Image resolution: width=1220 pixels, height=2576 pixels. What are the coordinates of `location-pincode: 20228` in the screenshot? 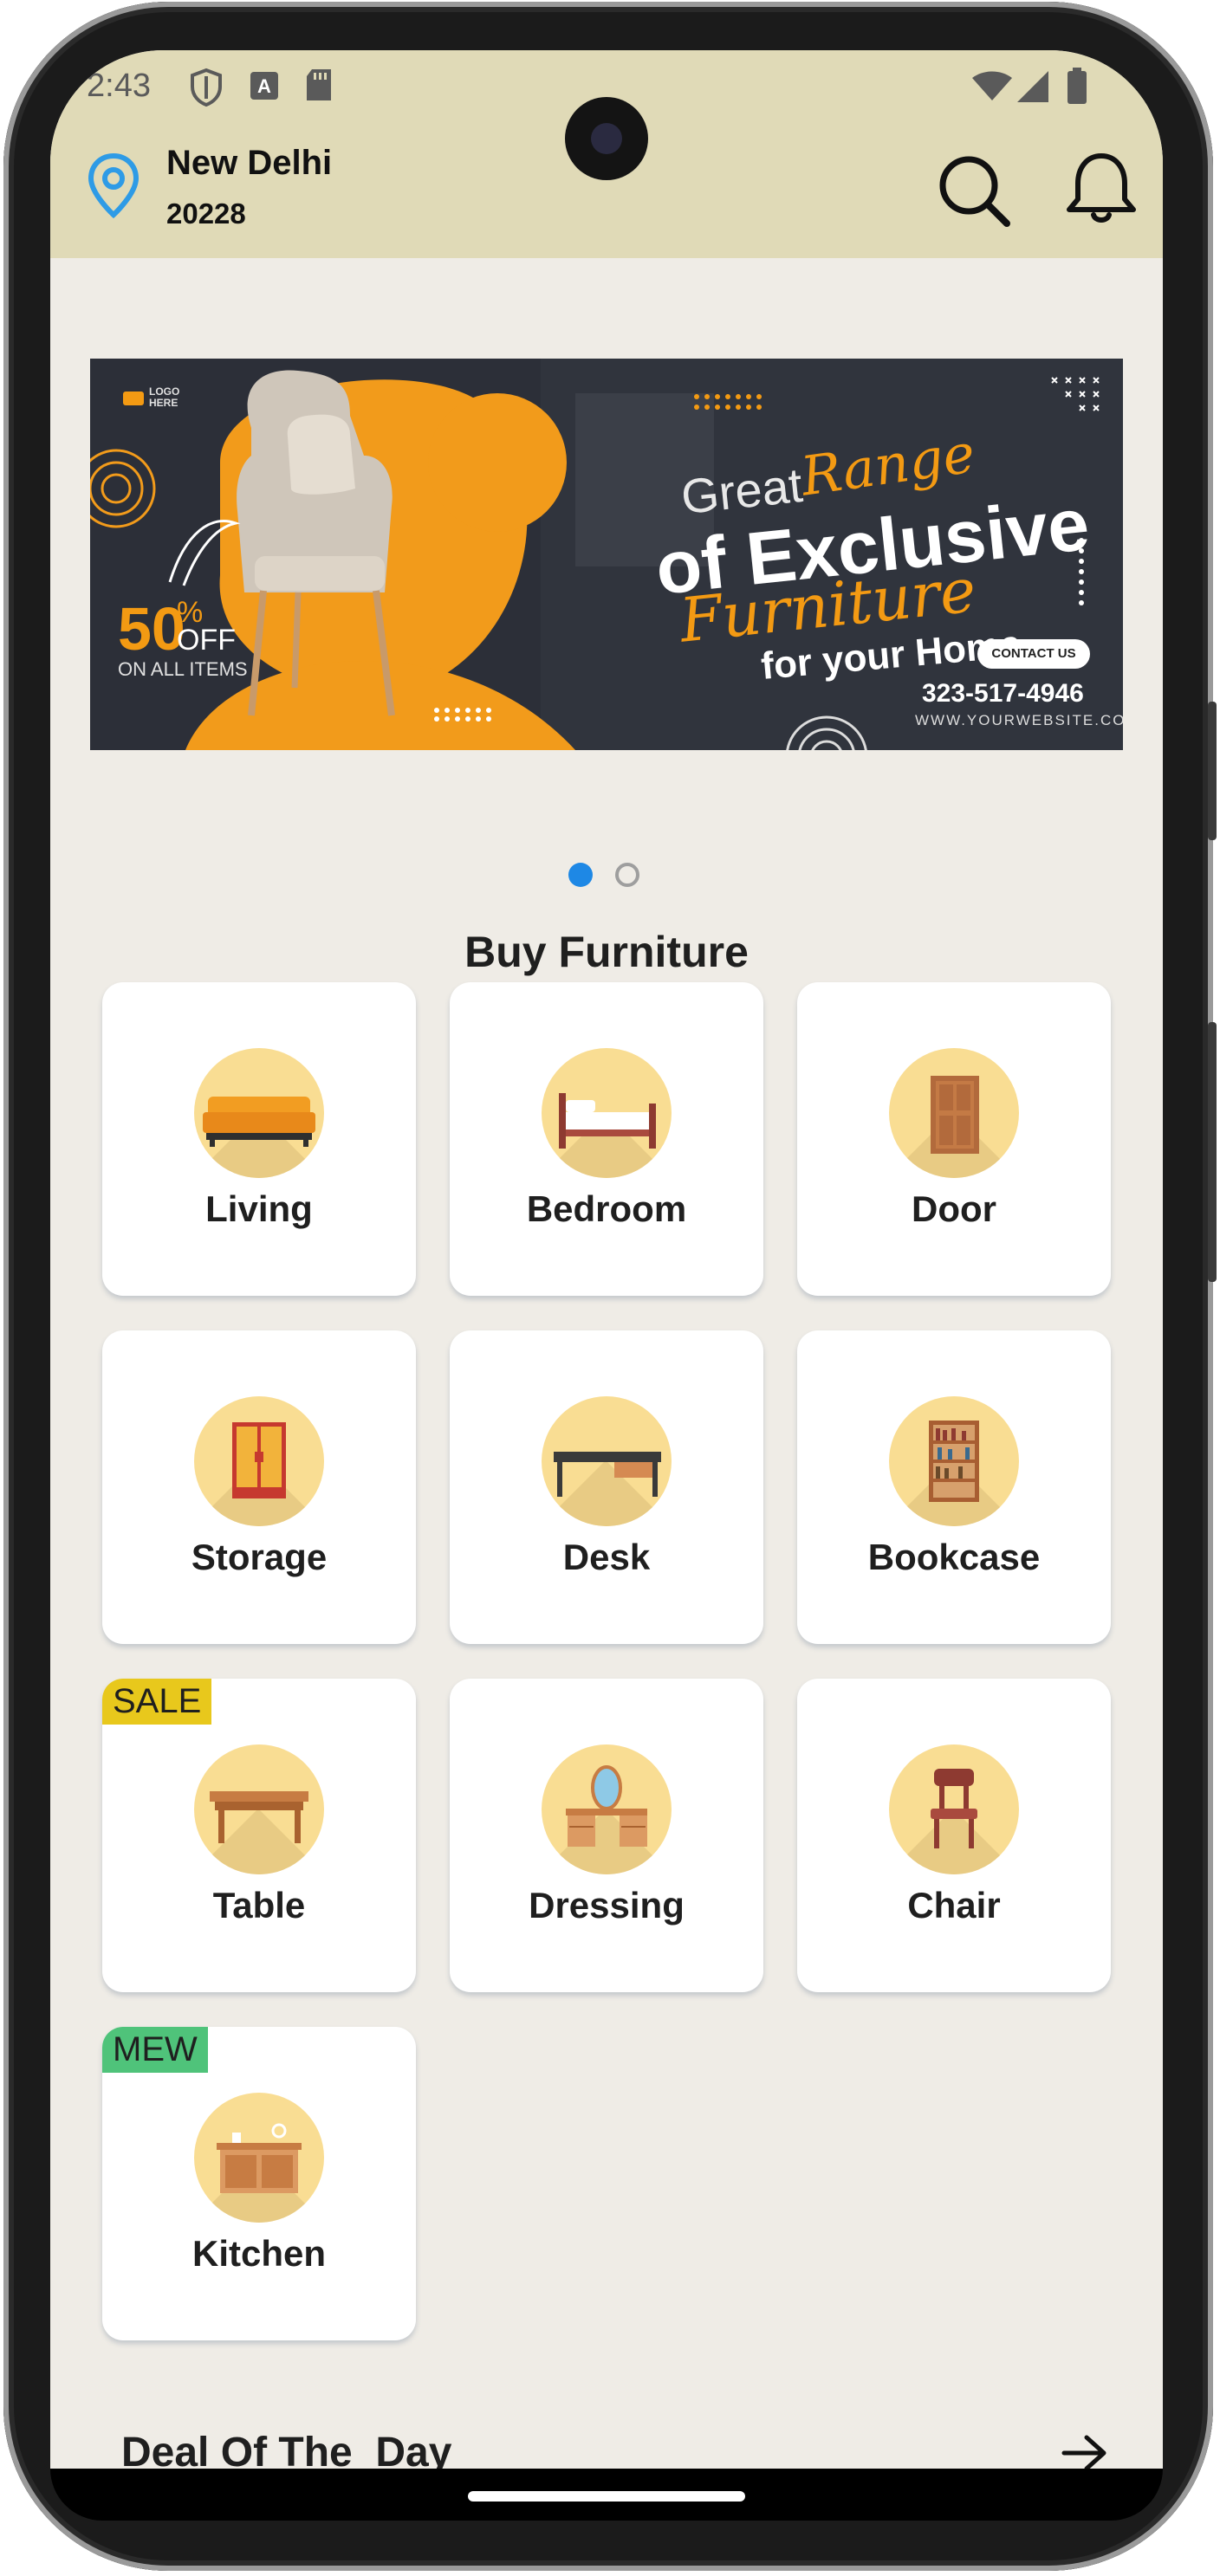 It's located at (206, 213).